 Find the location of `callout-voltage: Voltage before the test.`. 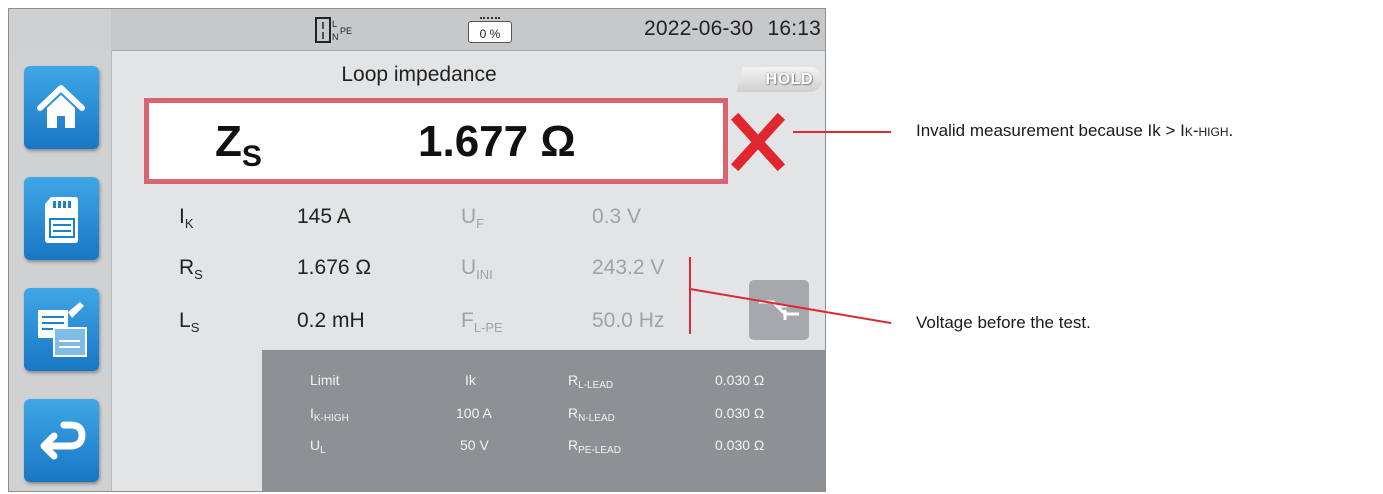

callout-voltage: Voltage before the test. is located at coordinates (1003, 322).